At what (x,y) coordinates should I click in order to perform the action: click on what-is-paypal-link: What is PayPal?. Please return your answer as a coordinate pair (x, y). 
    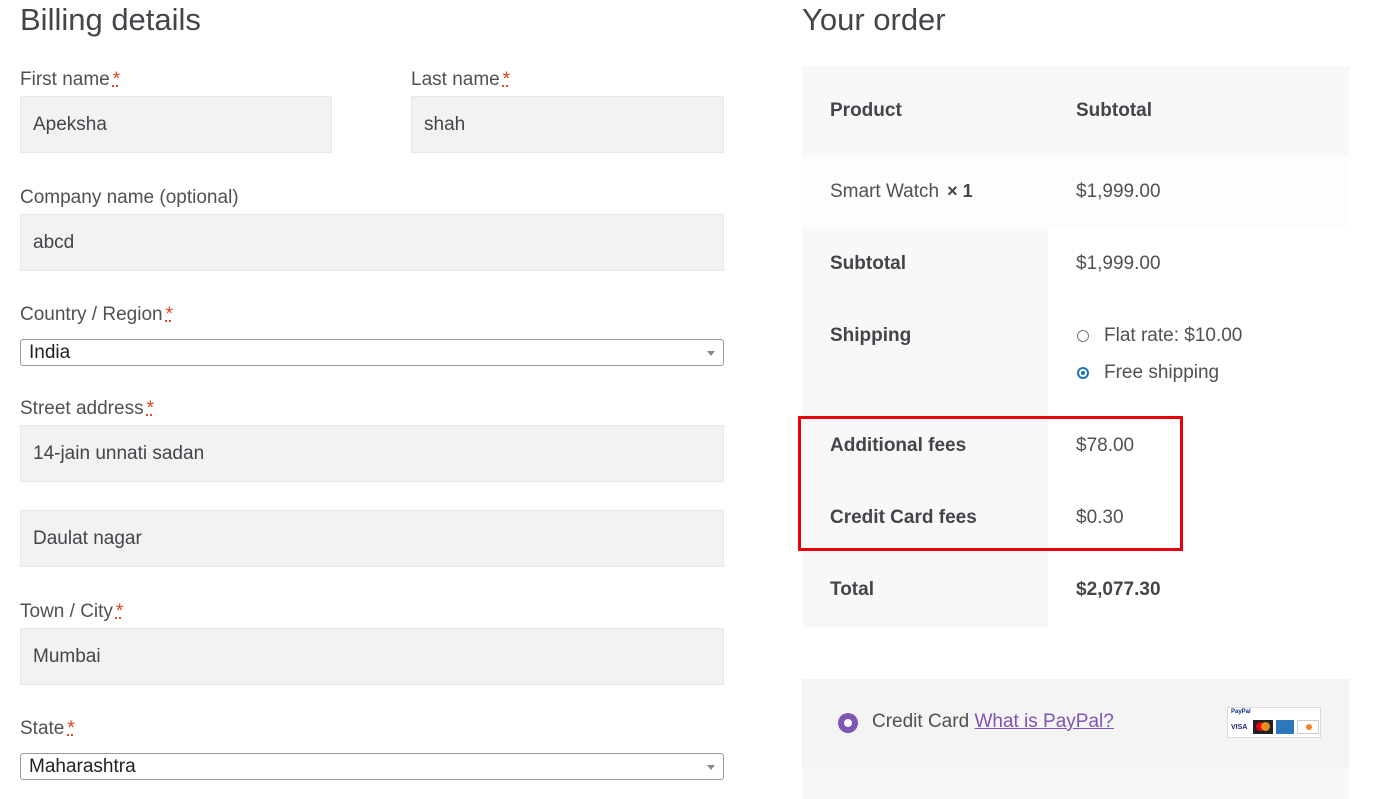
    Looking at the image, I should click on (1043, 721).